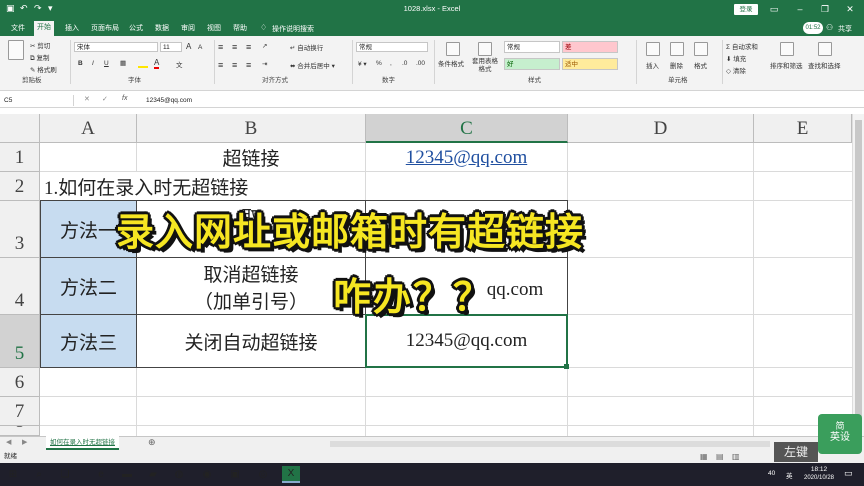 The height and width of the screenshot is (486, 864). Describe the element at coordinates (72, 28) in the screenshot. I see `menu-insert: 插入` at that location.